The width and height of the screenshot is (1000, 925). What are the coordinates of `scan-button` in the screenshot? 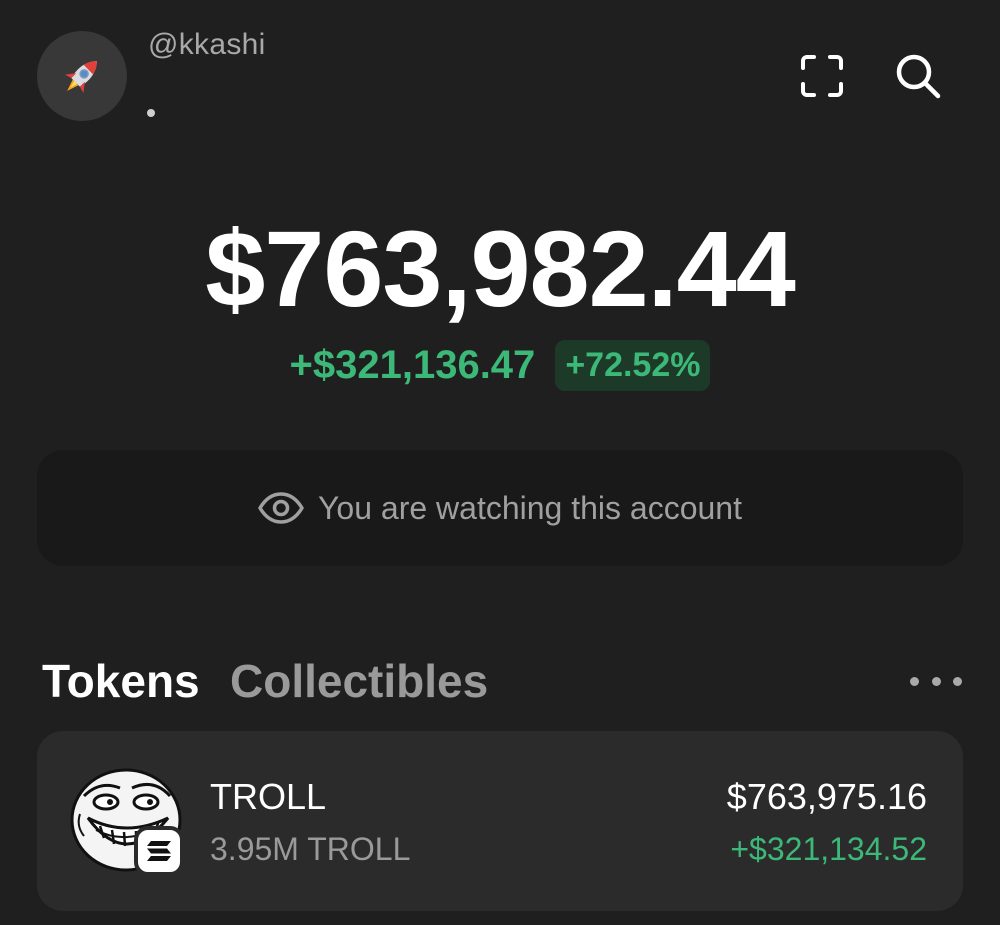 It's located at (822, 76).